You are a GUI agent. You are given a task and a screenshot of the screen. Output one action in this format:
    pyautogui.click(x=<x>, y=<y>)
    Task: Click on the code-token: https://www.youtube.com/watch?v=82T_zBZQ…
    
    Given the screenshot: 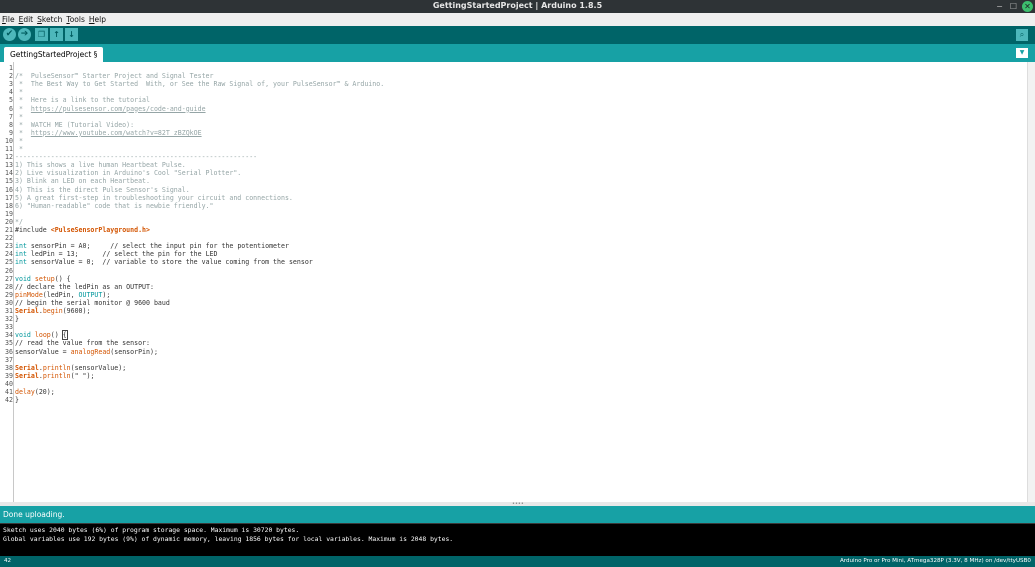 What is the action you would take?
    pyautogui.click(x=116, y=132)
    